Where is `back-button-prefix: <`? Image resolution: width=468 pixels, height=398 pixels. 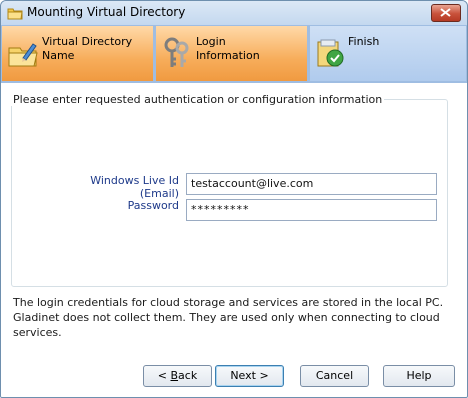
back-button-prefix: < is located at coordinates (164, 375).